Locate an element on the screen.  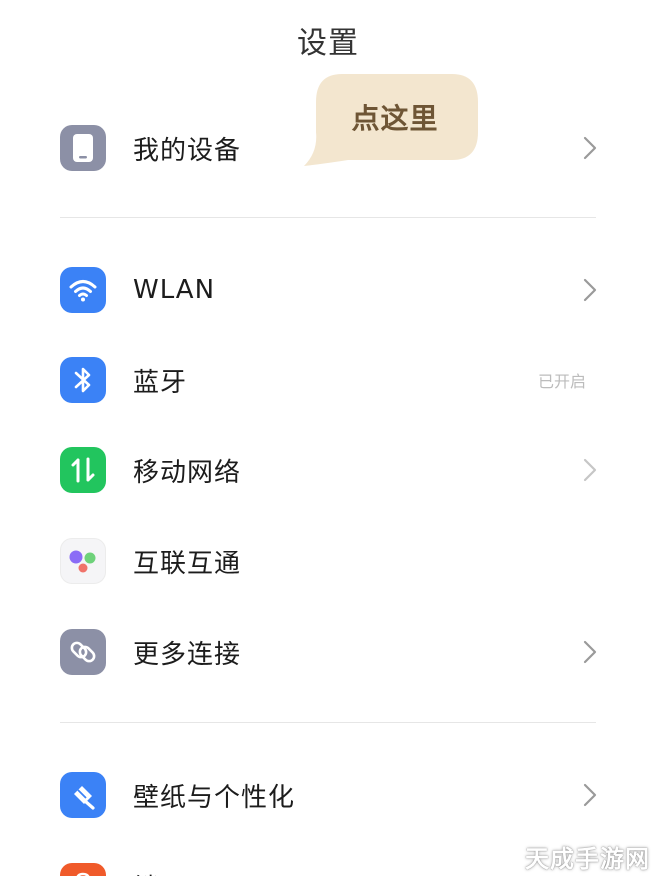
wifi-icon is located at coordinates (83, 290).